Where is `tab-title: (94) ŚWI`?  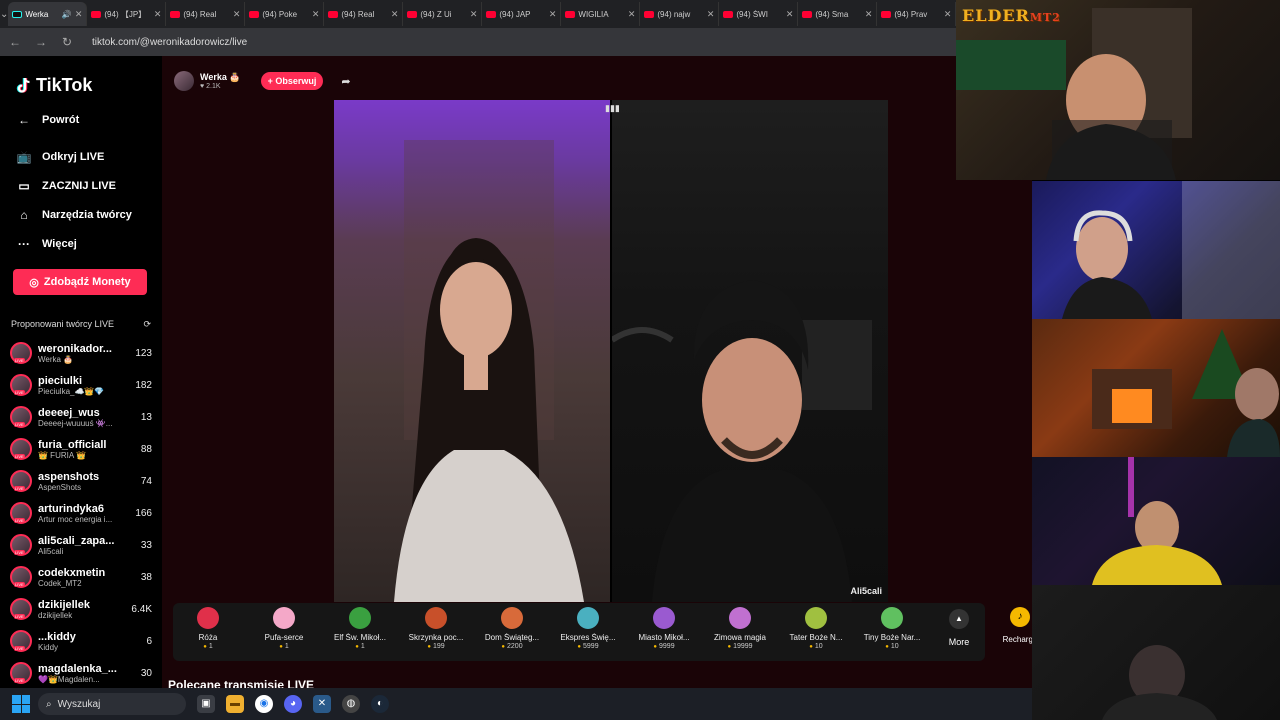
tab-title: (94) ŚWI is located at coordinates (752, 14).